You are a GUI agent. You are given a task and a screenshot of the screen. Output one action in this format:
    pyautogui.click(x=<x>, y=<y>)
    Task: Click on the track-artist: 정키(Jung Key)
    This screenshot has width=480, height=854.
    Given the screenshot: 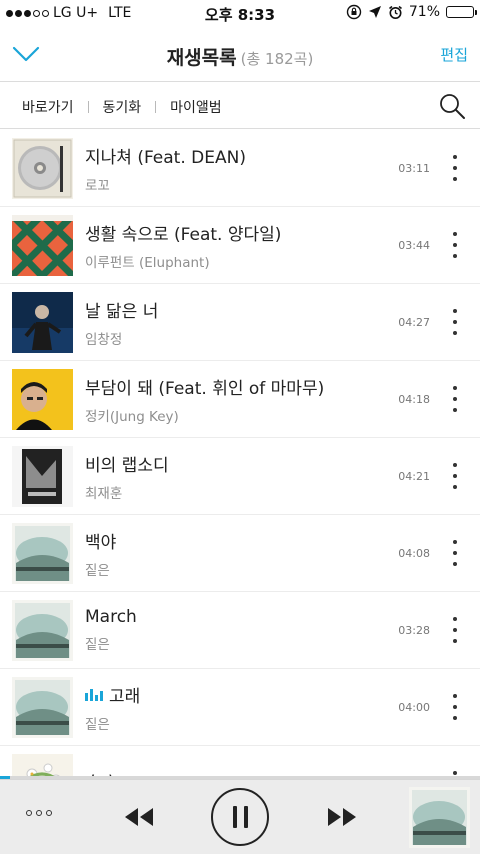 What is the action you would take?
    pyautogui.click(x=132, y=416)
    